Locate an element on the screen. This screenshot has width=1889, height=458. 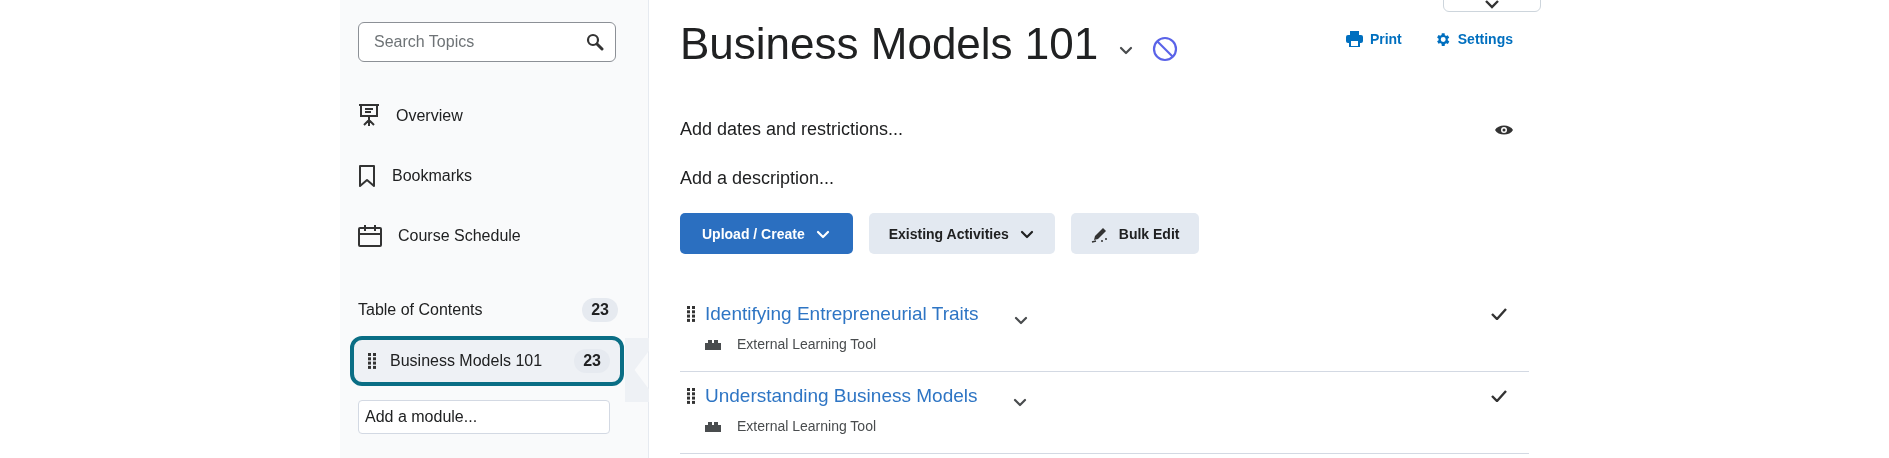
module-item: Business Models 101 23 is located at coordinates (487, 361).